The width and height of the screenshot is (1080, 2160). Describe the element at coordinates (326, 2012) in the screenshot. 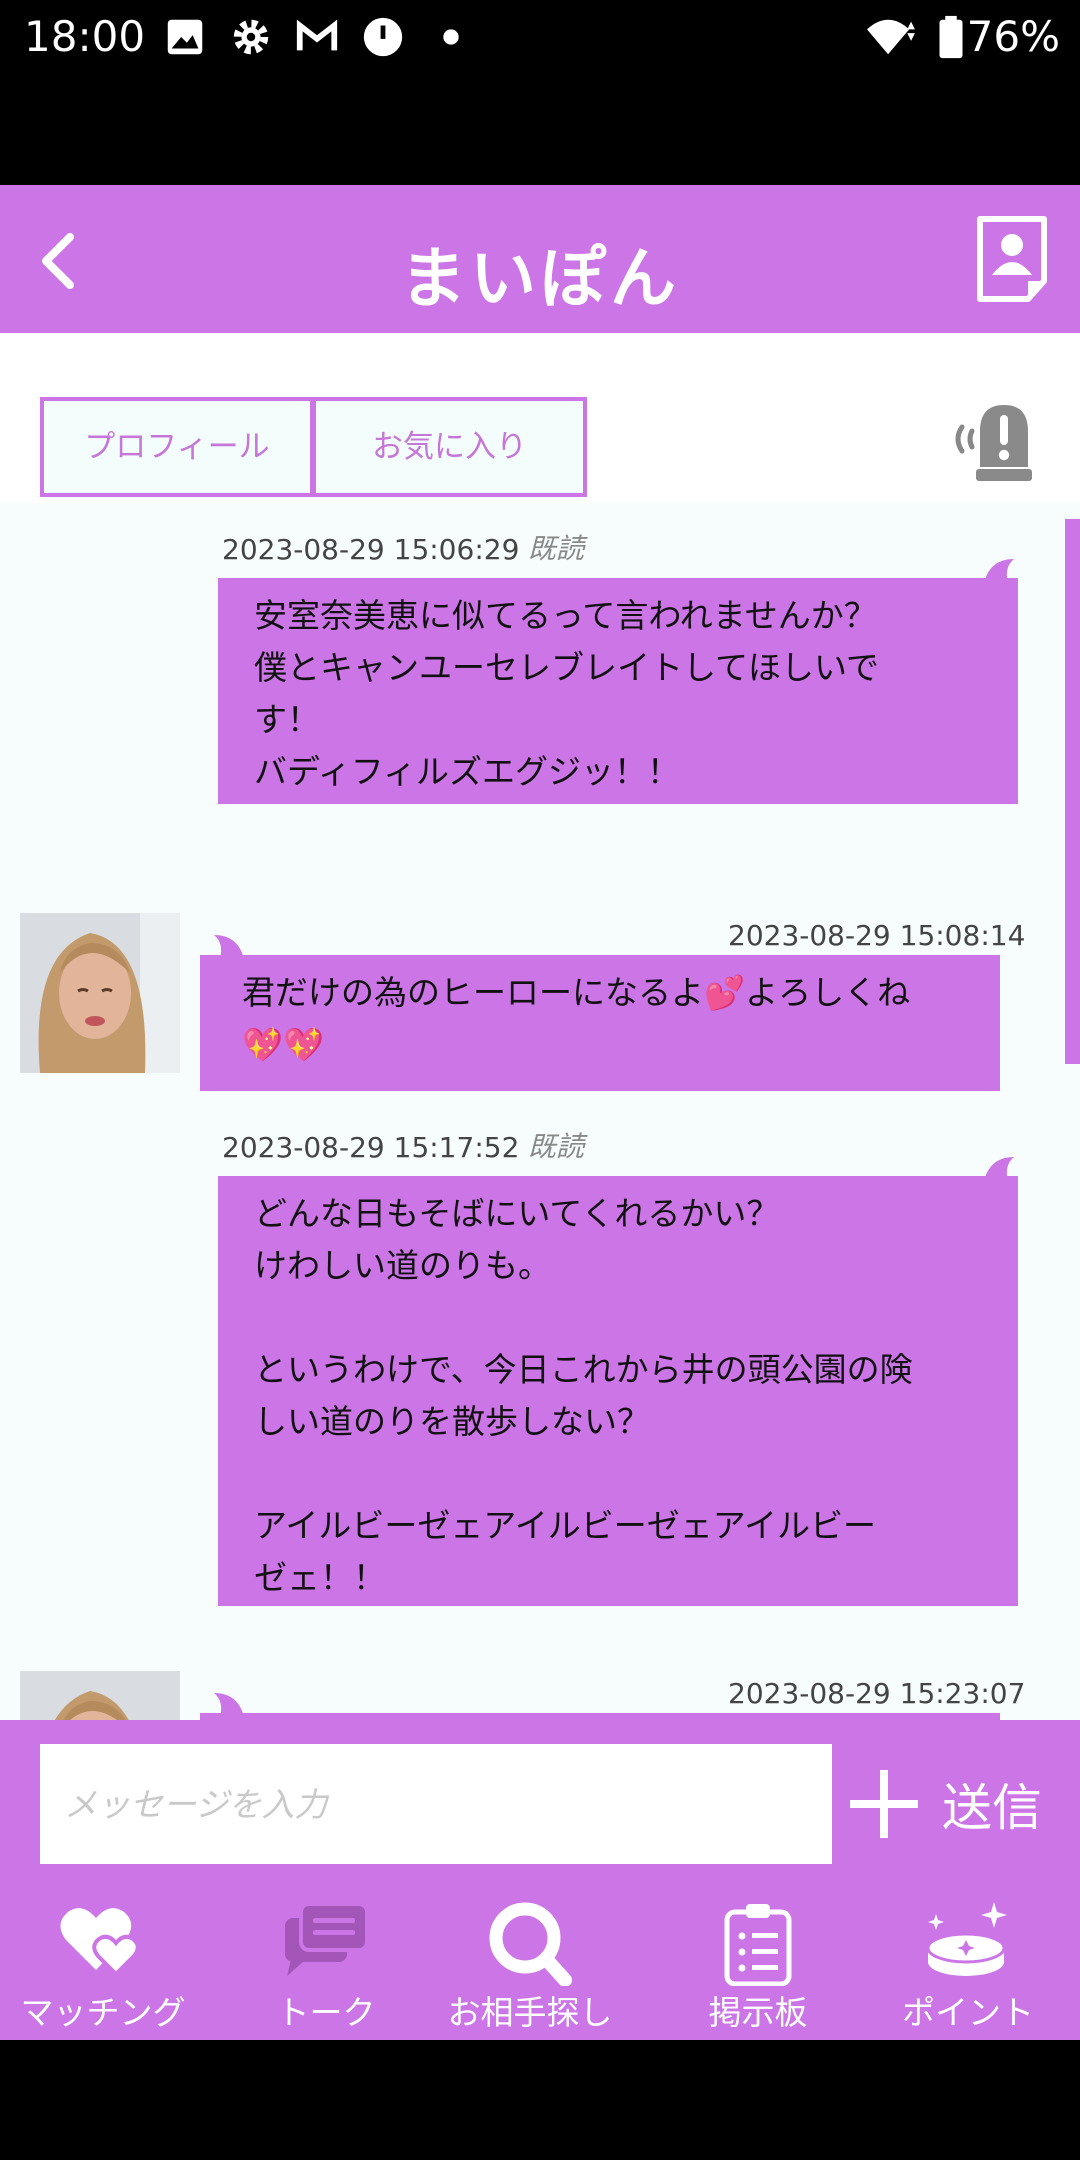

I see `nav-label: トーク` at that location.